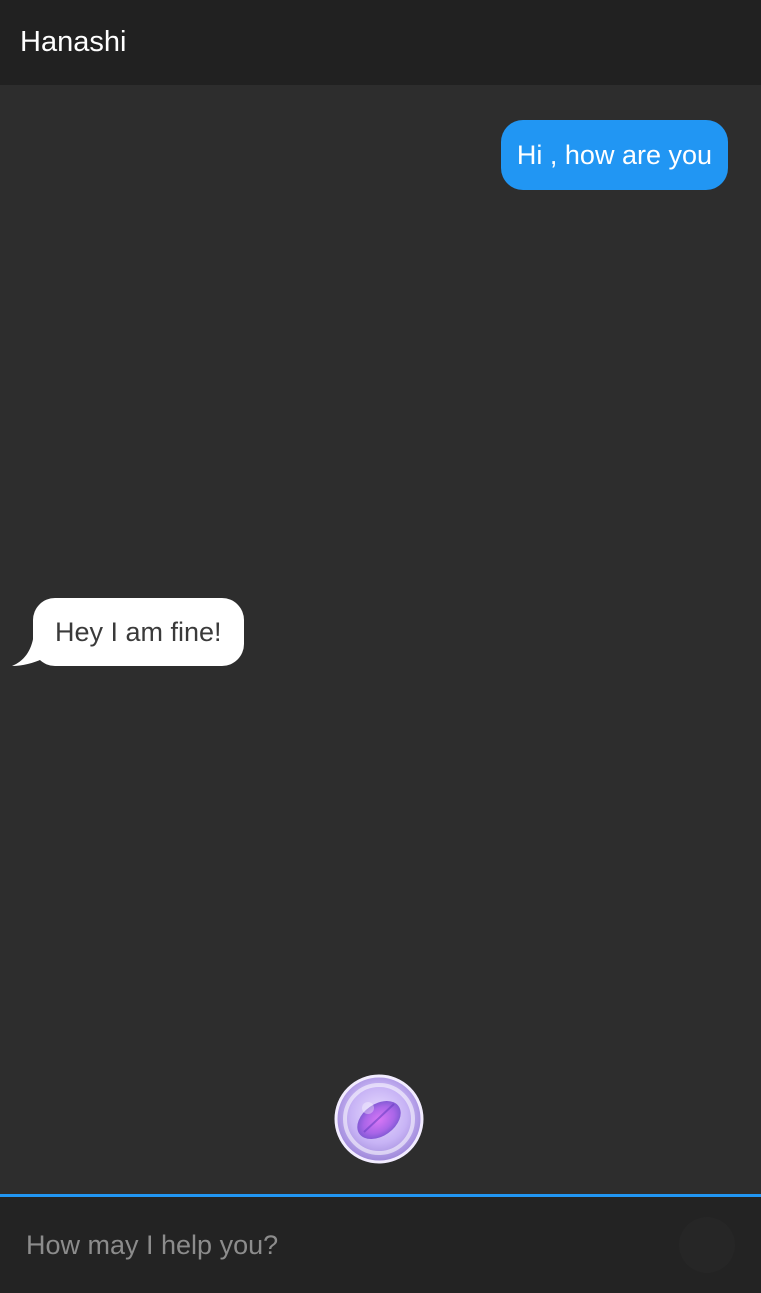 This screenshot has width=761, height=1293. What do you see at coordinates (707, 1245) in the screenshot?
I see `send-button` at bounding box center [707, 1245].